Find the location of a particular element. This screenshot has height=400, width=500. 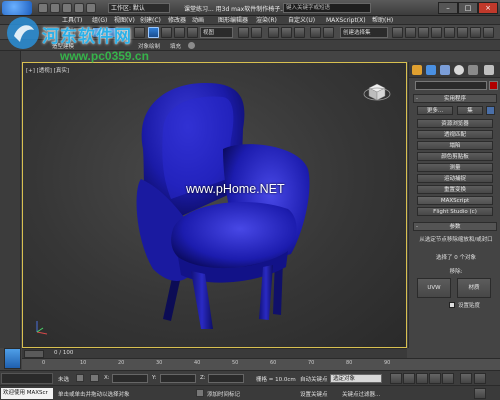

object-color-swatch is located at coordinates (493, 85).